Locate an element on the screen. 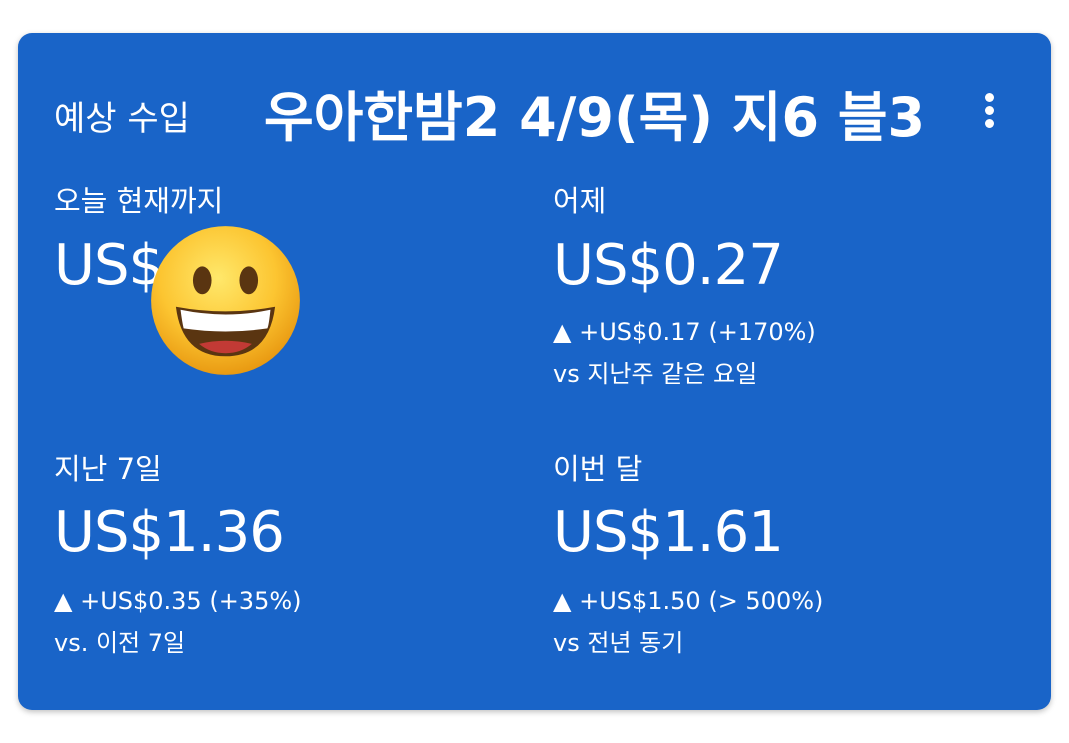  card-title: 예상 수입 is located at coordinates (122, 119).